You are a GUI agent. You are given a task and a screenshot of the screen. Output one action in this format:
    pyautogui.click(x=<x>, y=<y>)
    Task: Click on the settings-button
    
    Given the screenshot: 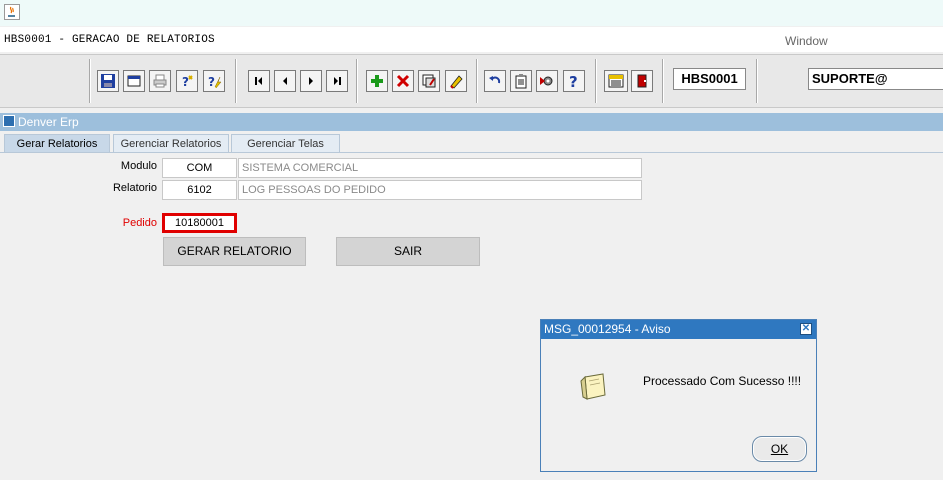 What is the action you would take?
    pyautogui.click(x=547, y=81)
    